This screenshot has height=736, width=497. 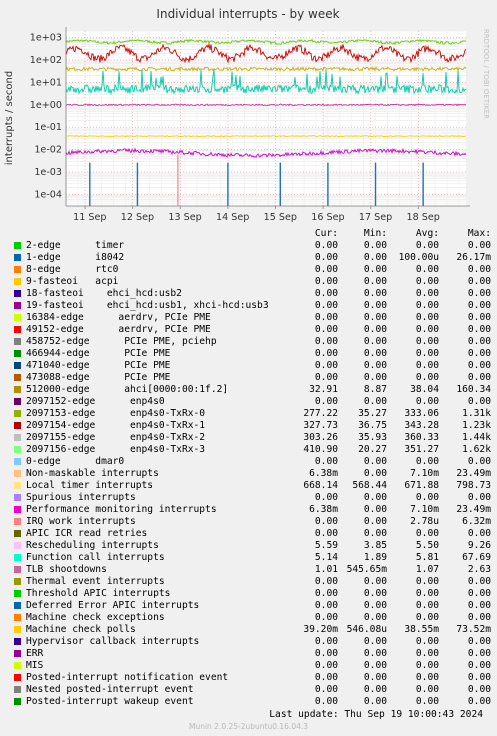 I want to click on legend-label: ERR, so click(x=35, y=653).